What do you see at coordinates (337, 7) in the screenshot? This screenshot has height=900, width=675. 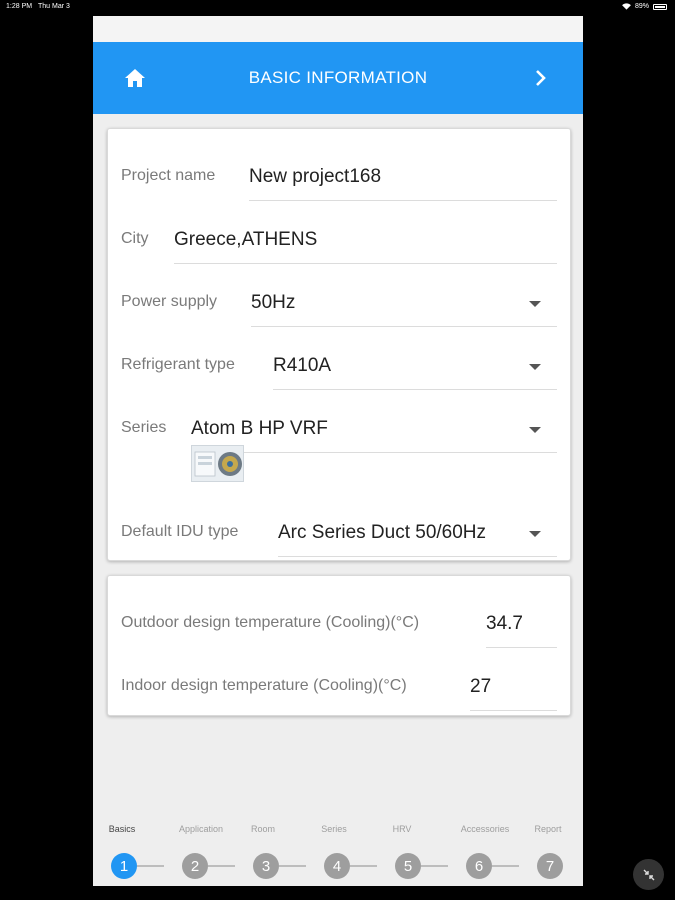 I see `status-bar: 1:28 PM Thu Mar 3 89%` at bounding box center [337, 7].